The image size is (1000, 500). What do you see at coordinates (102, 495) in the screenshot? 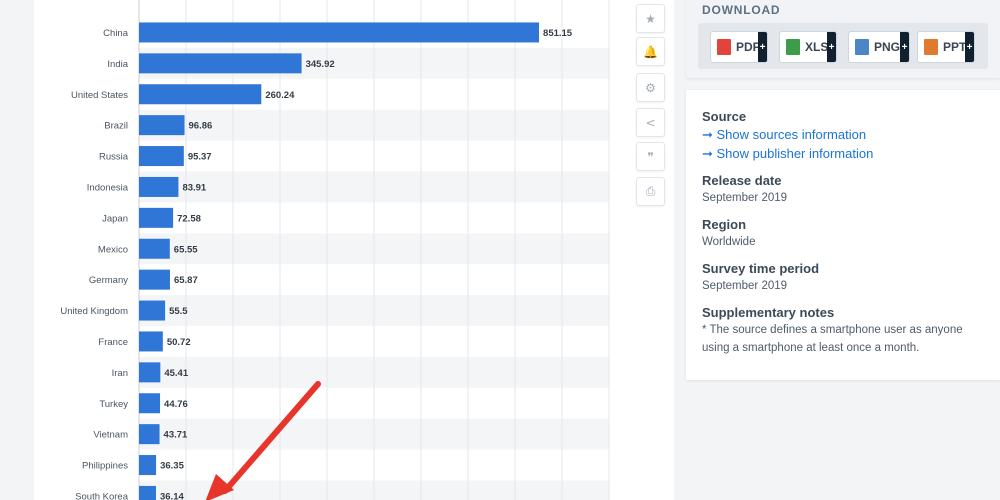
I see `category-label: South Korea` at bounding box center [102, 495].